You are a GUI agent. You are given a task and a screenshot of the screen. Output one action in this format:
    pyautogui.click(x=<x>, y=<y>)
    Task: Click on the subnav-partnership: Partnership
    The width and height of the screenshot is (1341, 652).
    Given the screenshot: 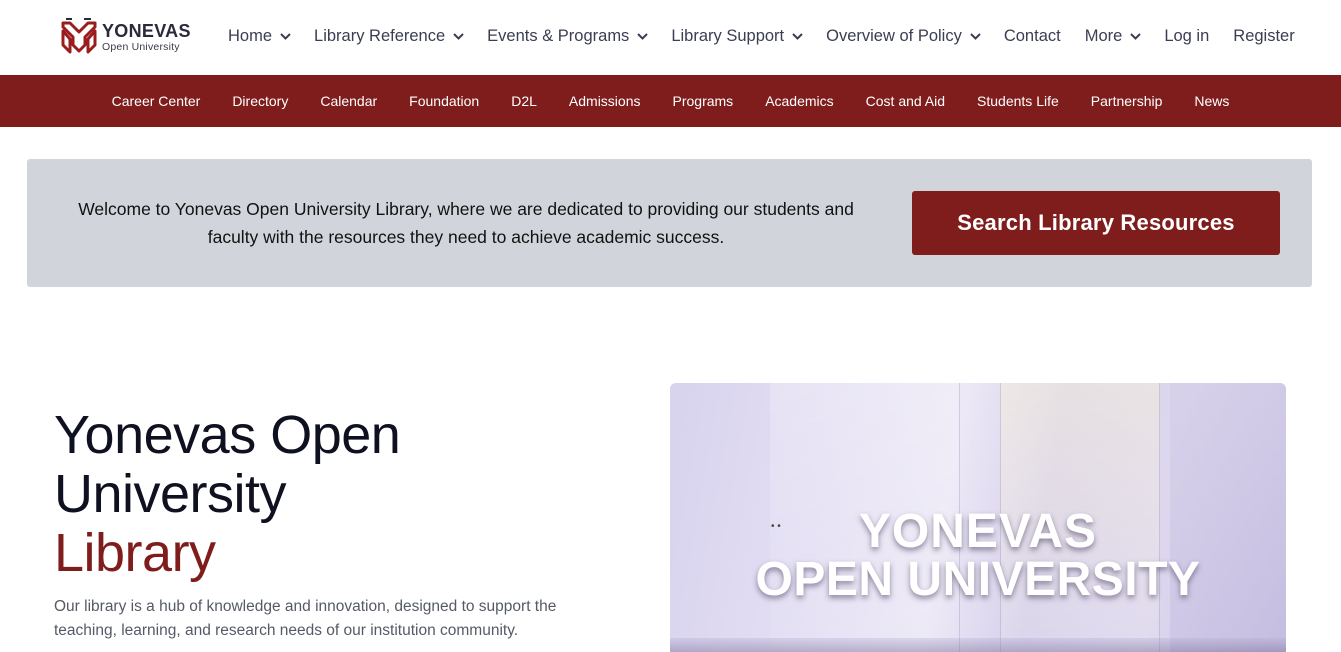 What is the action you would take?
    pyautogui.click(x=1127, y=101)
    